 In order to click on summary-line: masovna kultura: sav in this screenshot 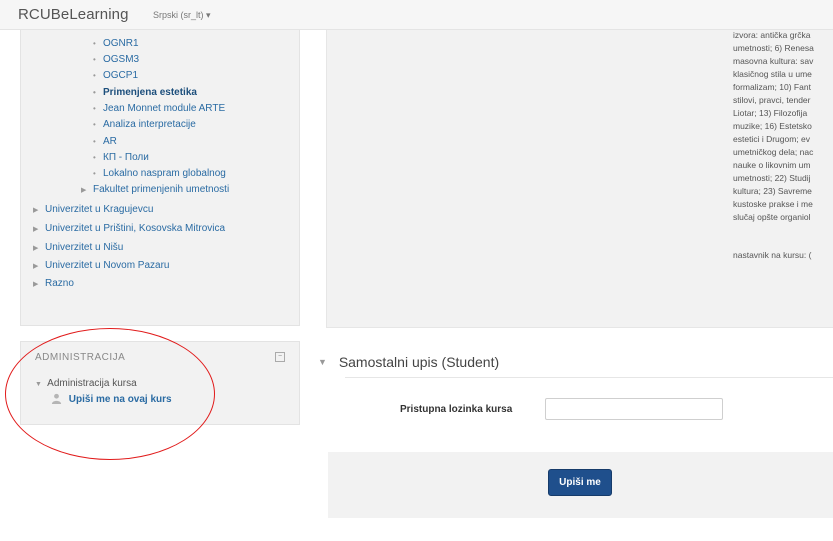, I will do `click(773, 61)`.